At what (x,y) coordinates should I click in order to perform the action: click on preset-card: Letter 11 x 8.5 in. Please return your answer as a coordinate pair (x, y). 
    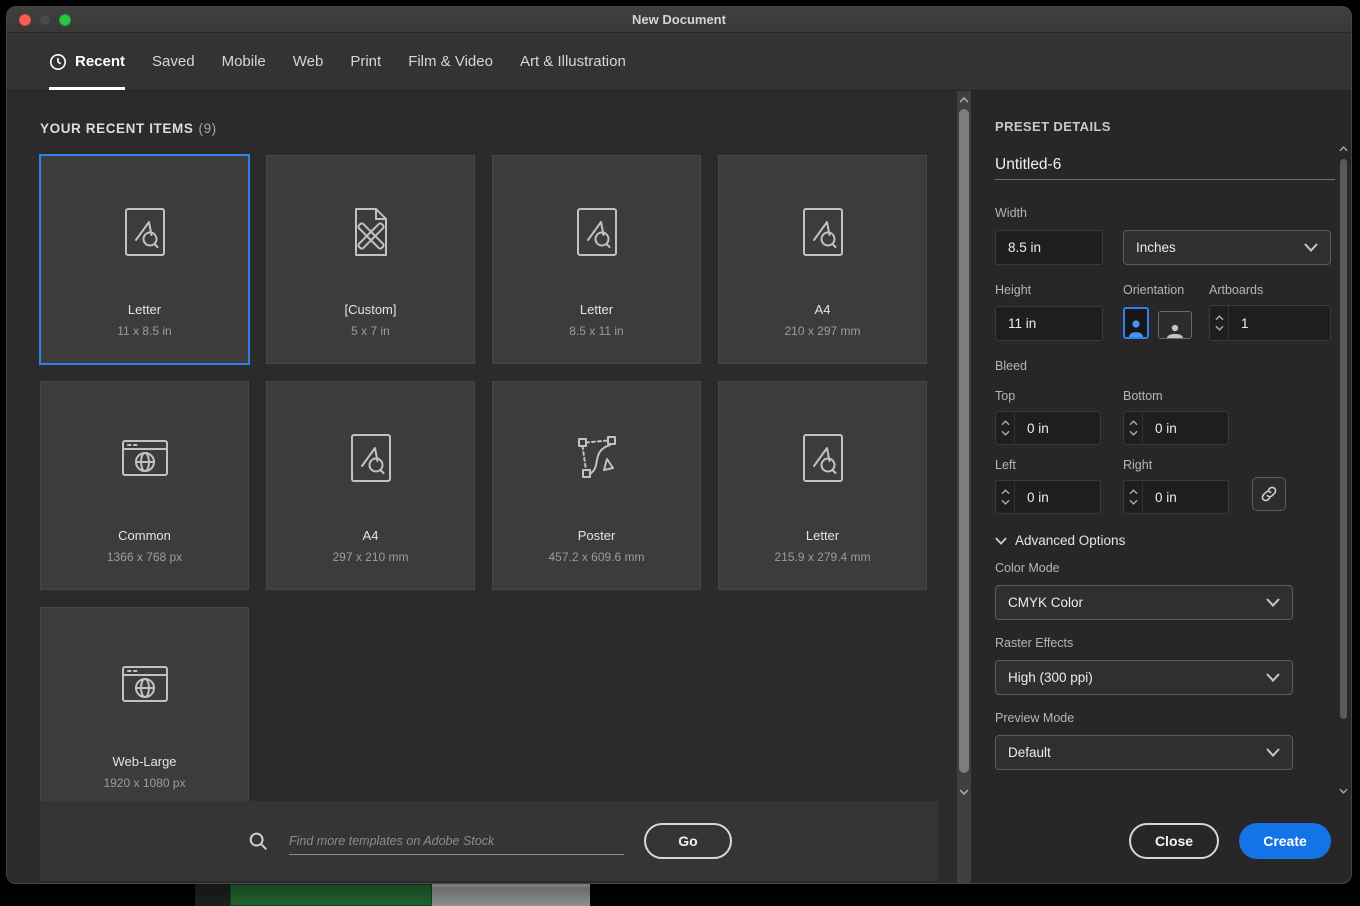
    Looking at the image, I should click on (144, 259).